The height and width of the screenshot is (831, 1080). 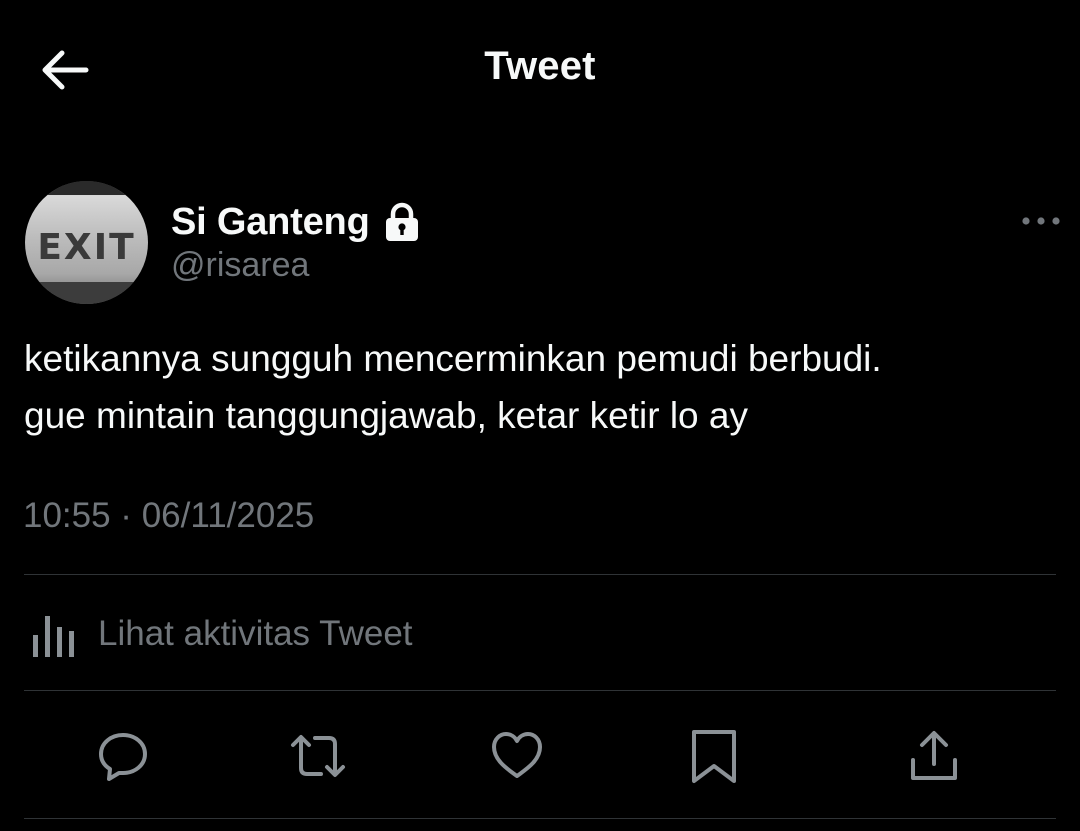 I want to click on author-name-row: Si Ganteng, so click(x=295, y=222).